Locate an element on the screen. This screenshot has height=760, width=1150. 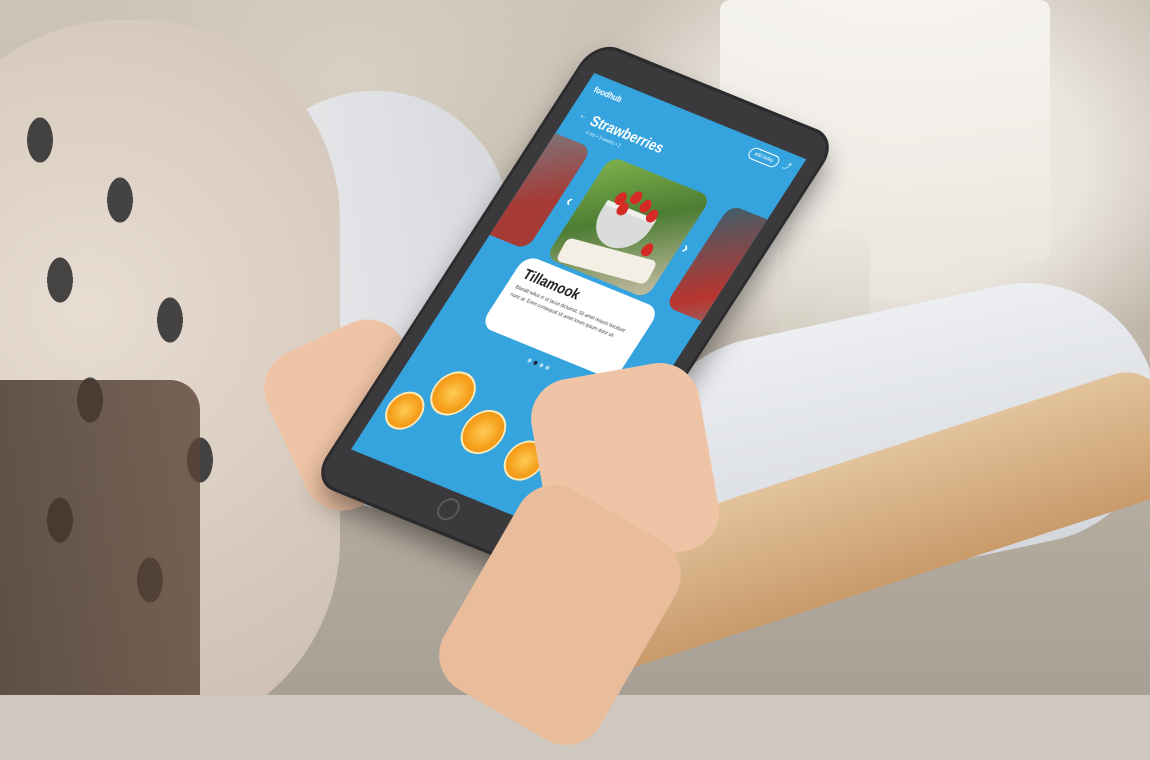
carousel-dots is located at coordinates (538, 364).